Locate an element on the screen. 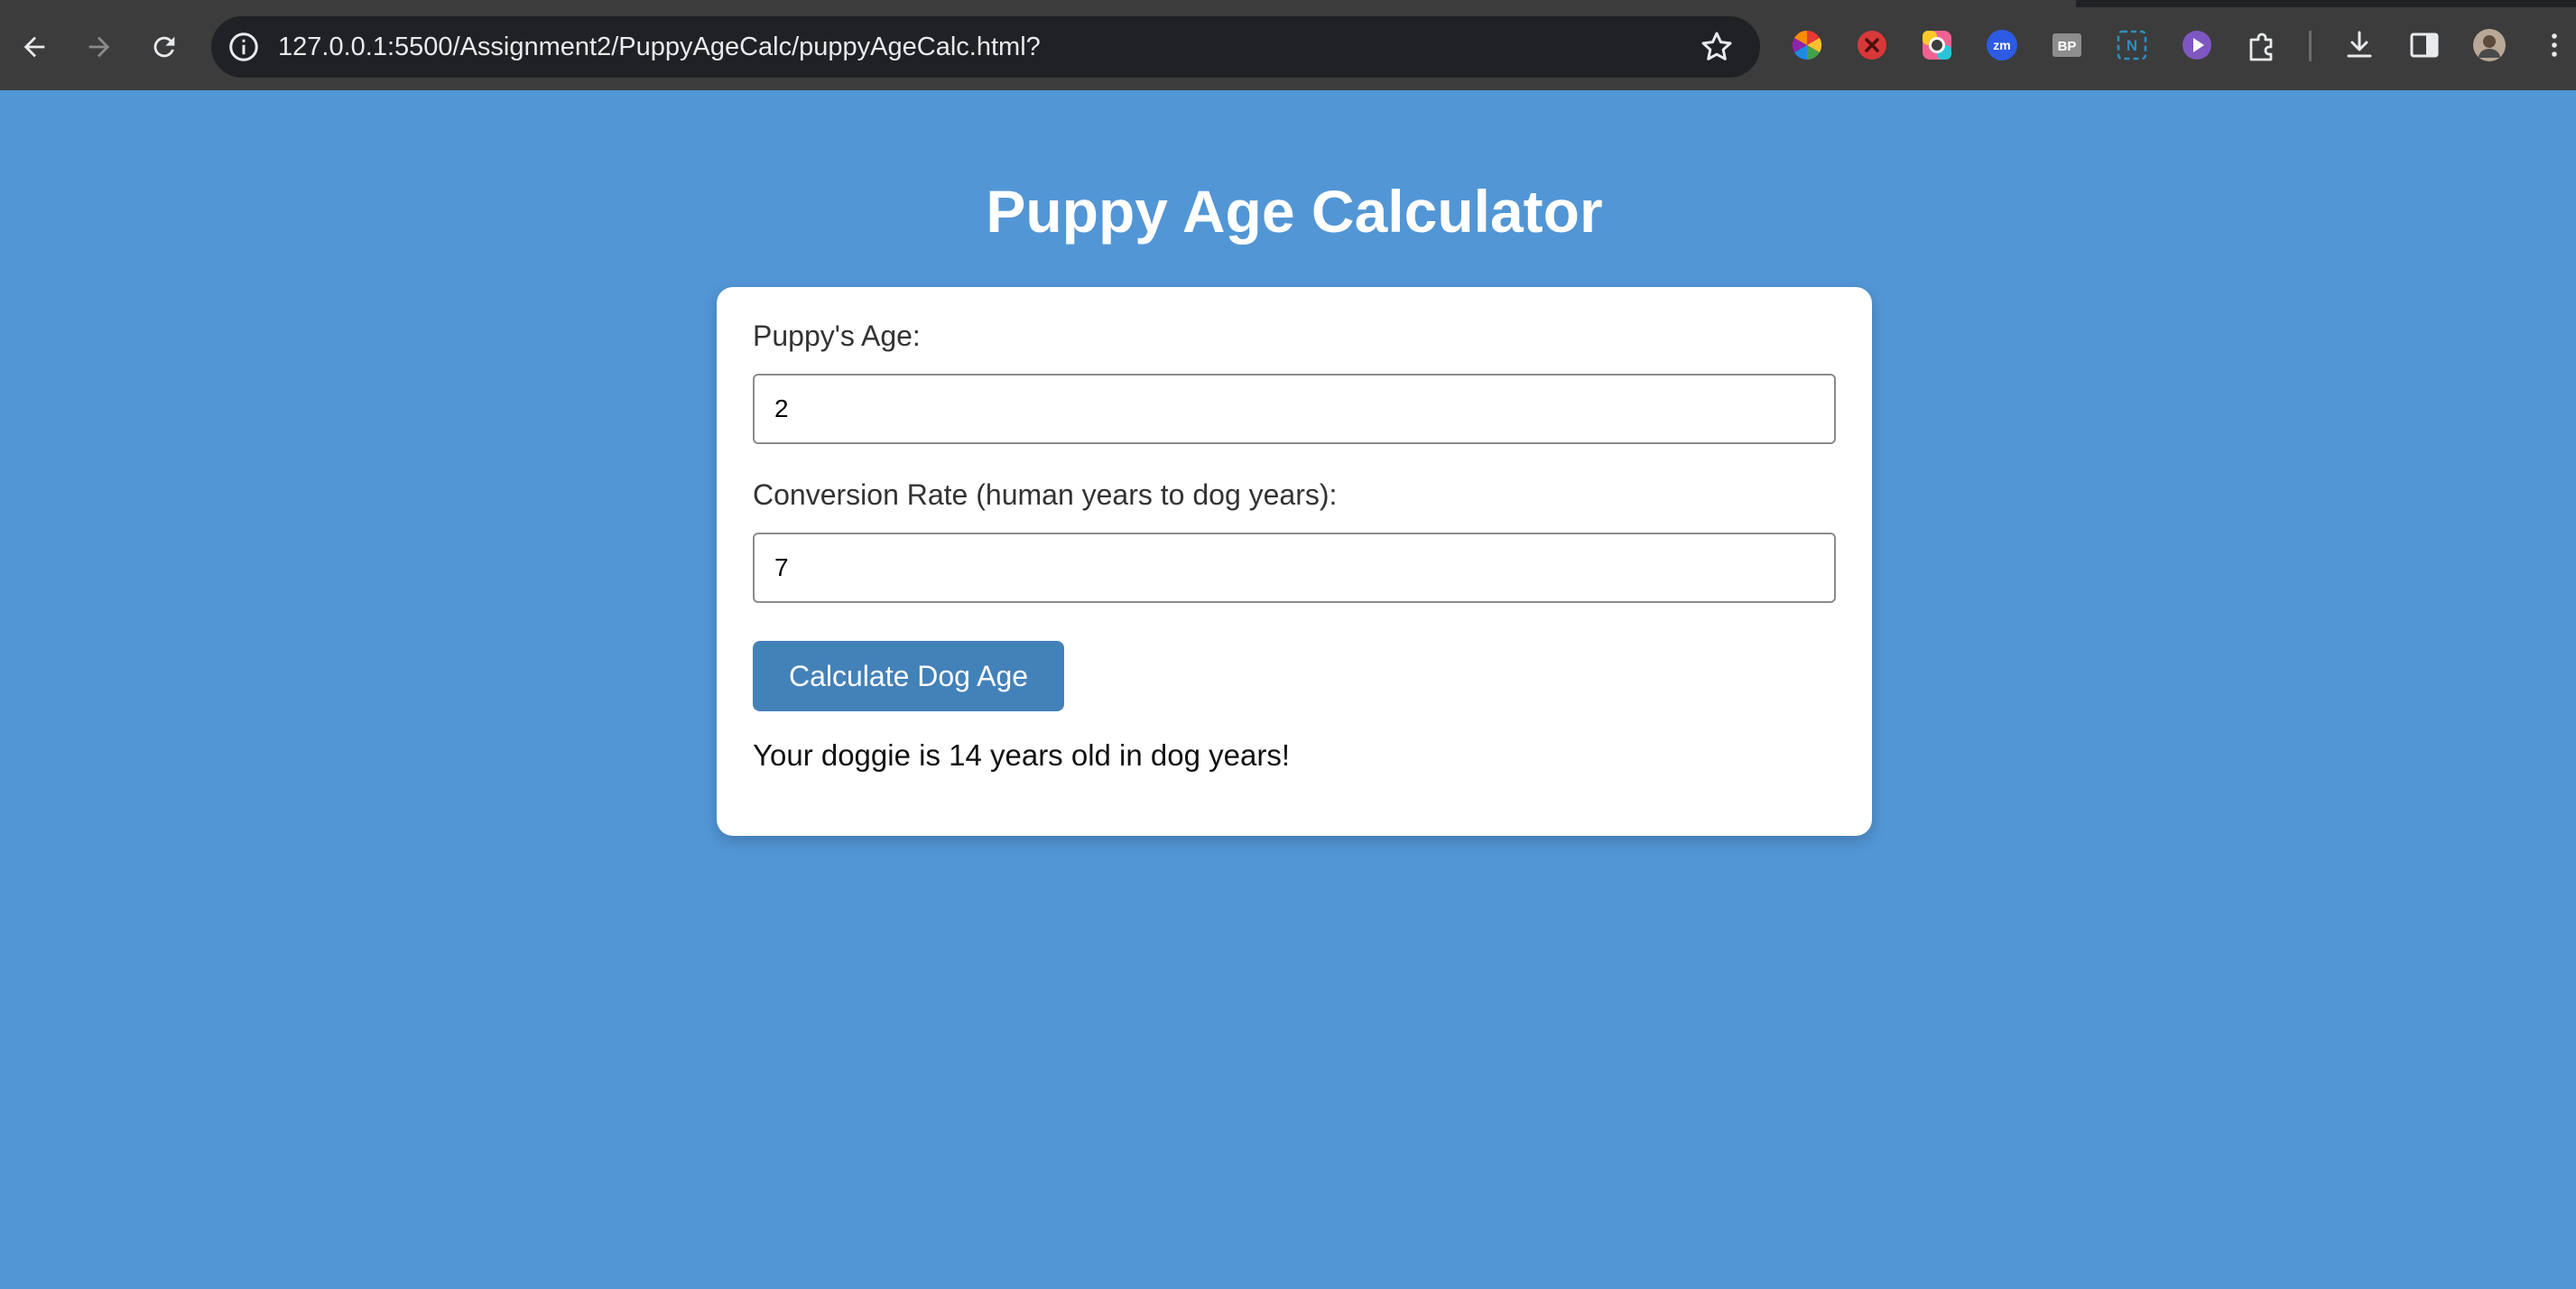 This screenshot has height=1289, width=2576. page-title: Puppy Age Calculator is located at coordinates (1294, 212).